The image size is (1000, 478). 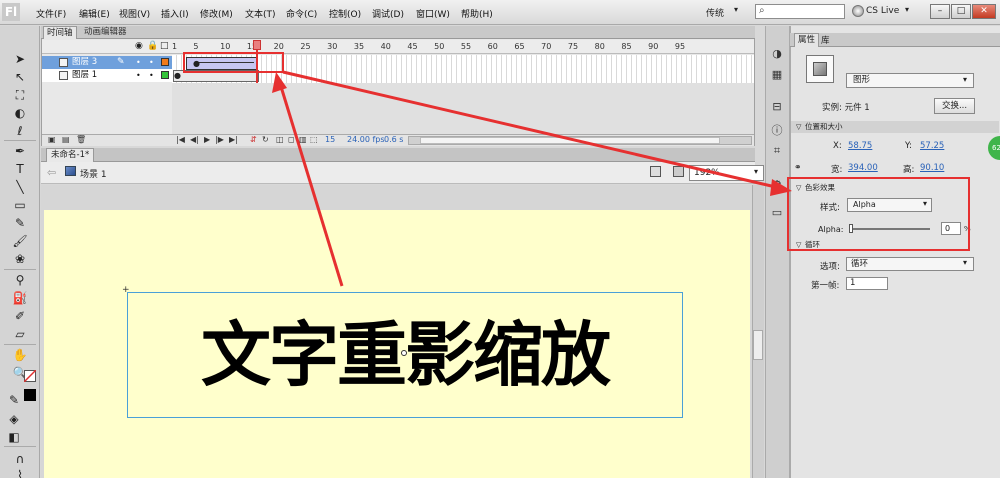 I want to click on document-tab: 未命名-1*, so click(x=70, y=155).